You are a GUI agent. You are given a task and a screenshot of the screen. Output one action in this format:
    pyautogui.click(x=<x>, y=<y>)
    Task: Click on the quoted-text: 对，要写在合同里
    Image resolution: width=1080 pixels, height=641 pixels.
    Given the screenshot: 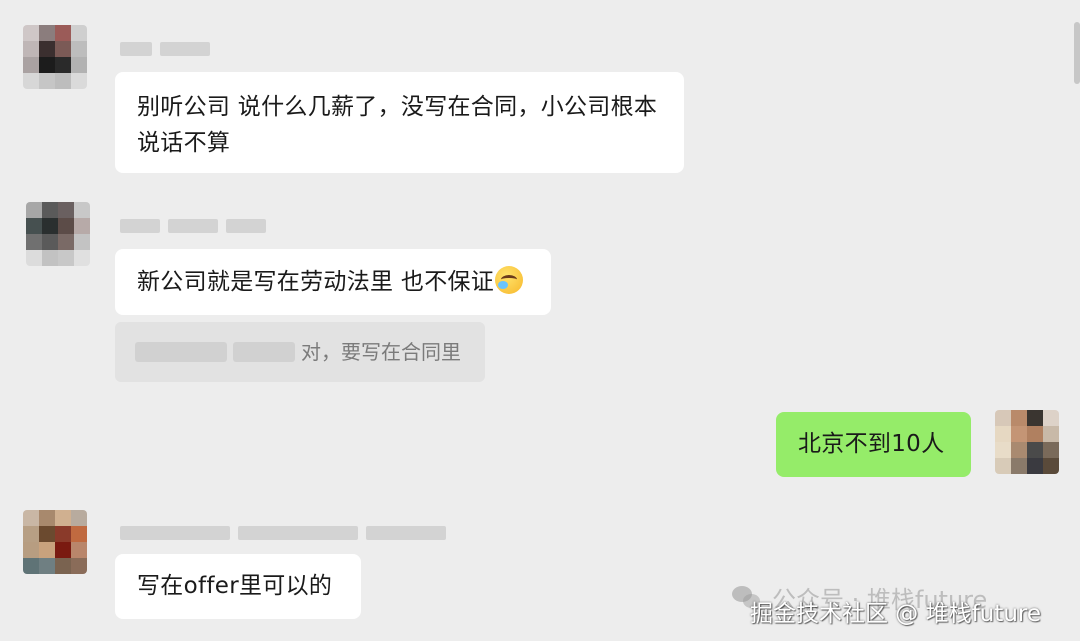 What is the action you would take?
    pyautogui.click(x=381, y=352)
    